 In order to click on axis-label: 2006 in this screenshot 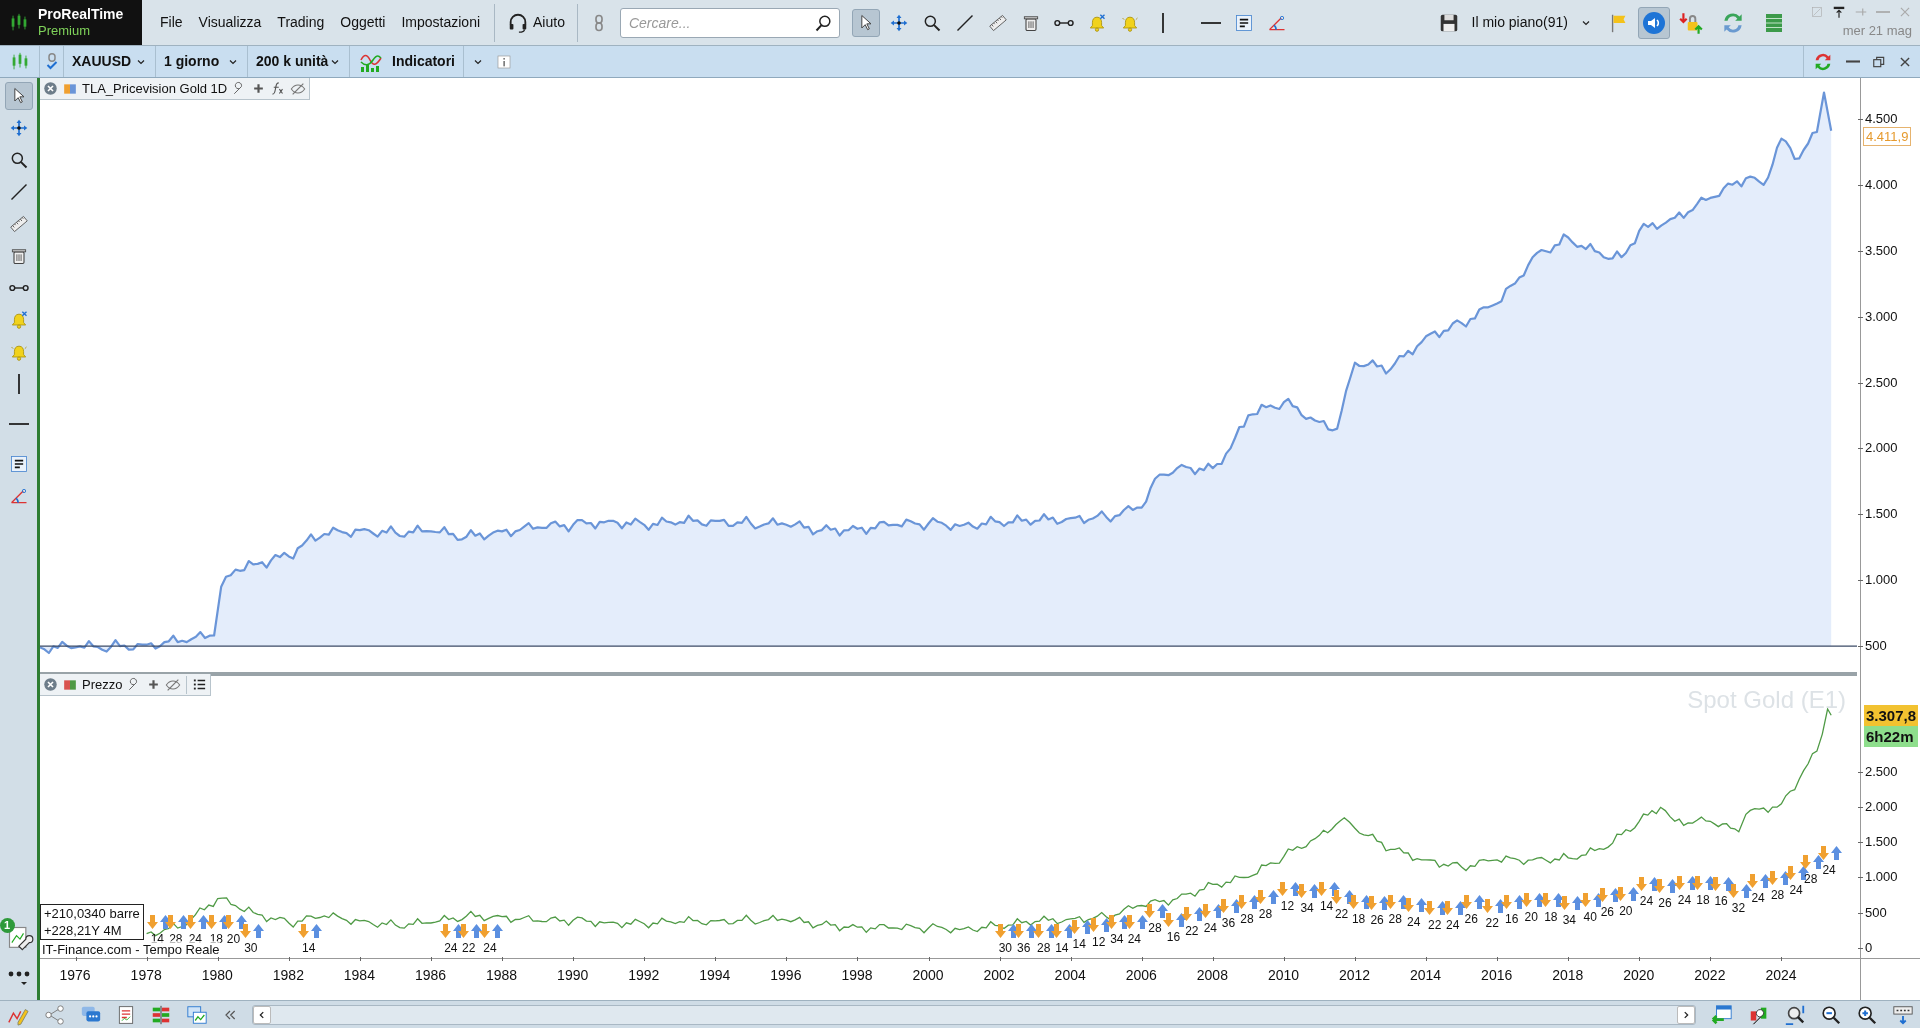, I will do `click(1141, 975)`.